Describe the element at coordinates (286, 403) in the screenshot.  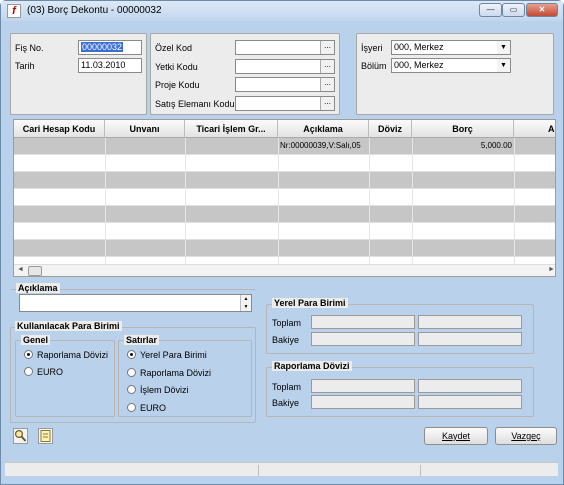
I see `raporlama-bakiye-label: Bakiye` at that location.